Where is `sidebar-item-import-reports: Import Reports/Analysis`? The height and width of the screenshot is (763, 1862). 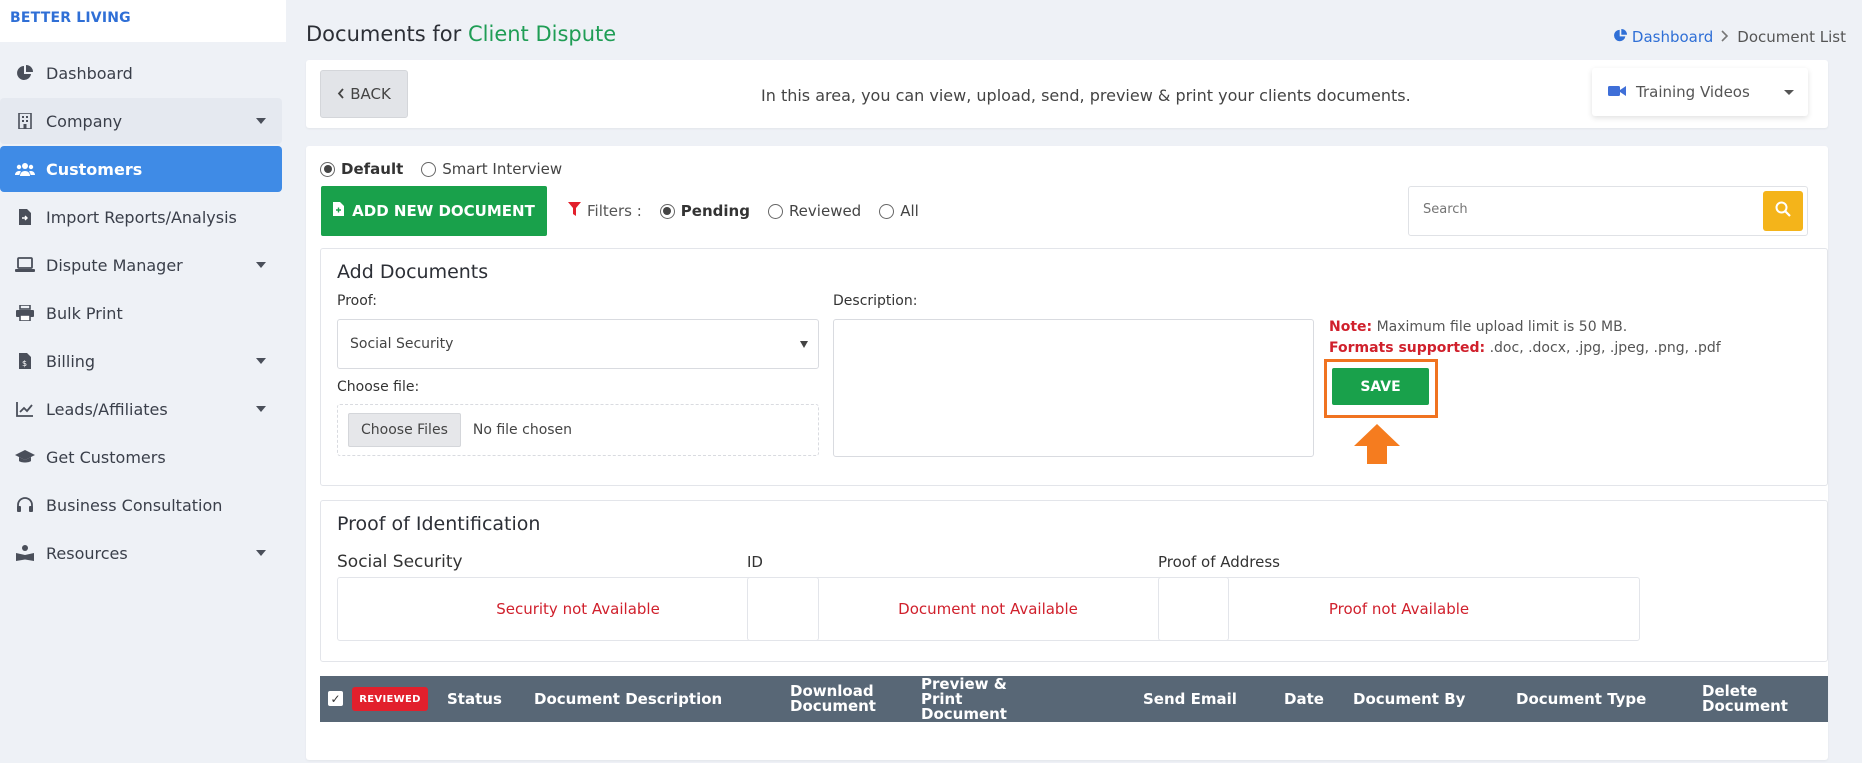 sidebar-item-import-reports: Import Reports/Analysis is located at coordinates (141, 217).